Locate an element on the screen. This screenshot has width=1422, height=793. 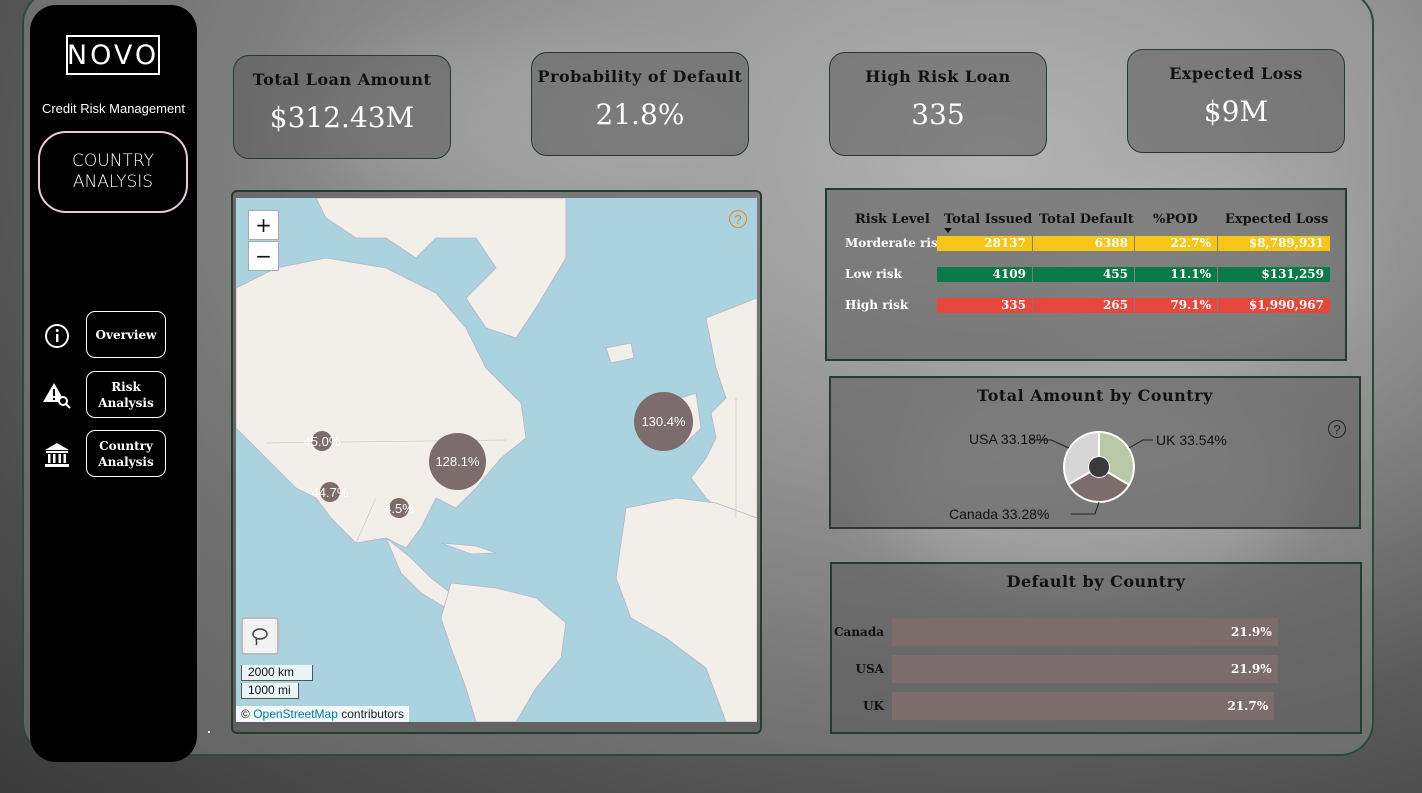
kpi-value: 21.8% is located at coordinates (640, 114).